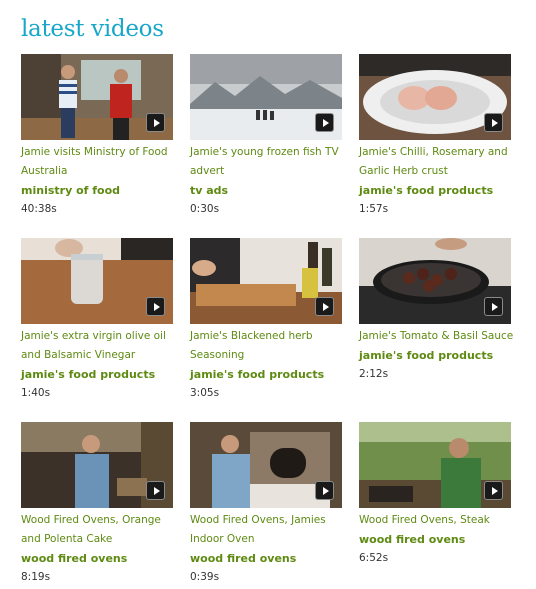  I want to click on video-title-link: Jamie's Blackened herb Seasoning, so click(270, 346).